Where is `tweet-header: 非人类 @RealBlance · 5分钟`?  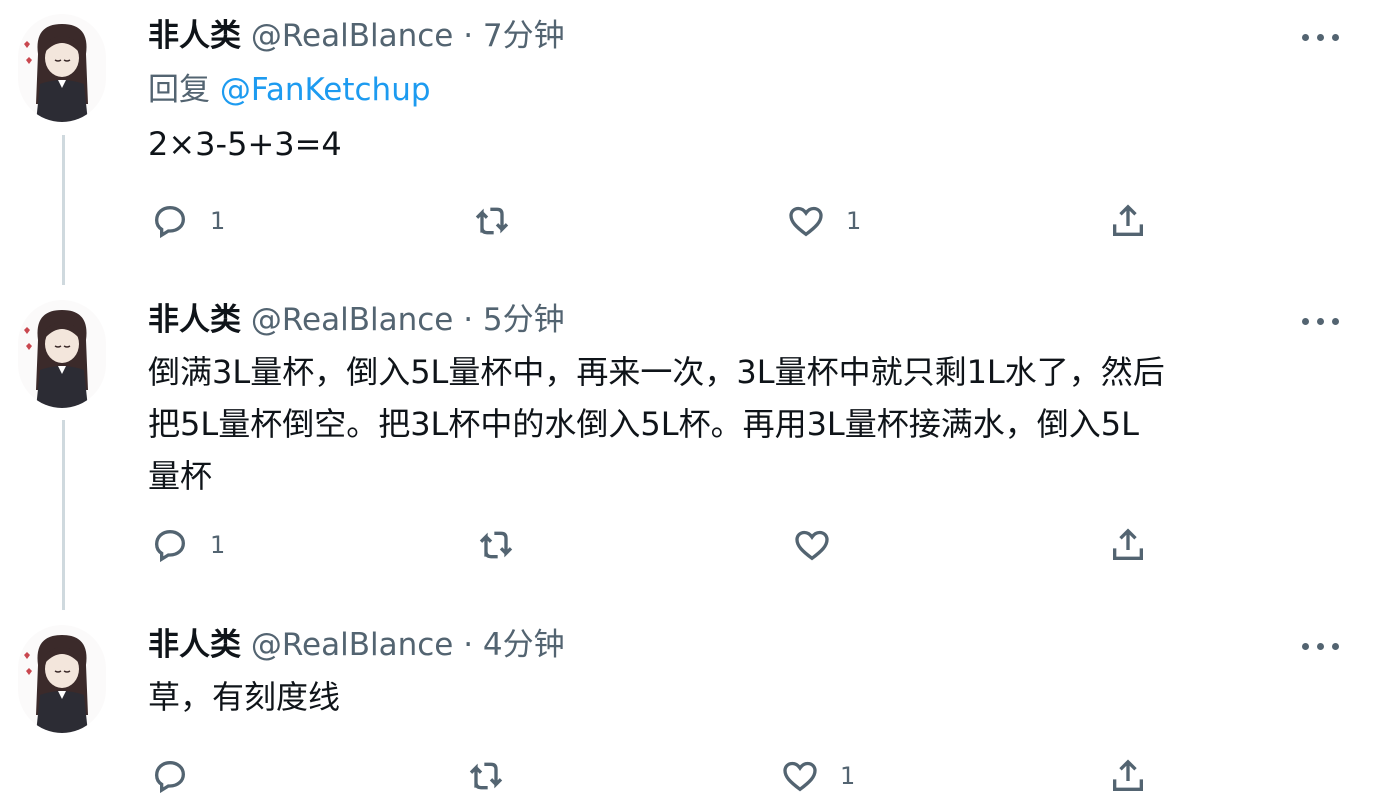 tweet-header: 非人类 @RealBlance · 5分钟 is located at coordinates (356, 320).